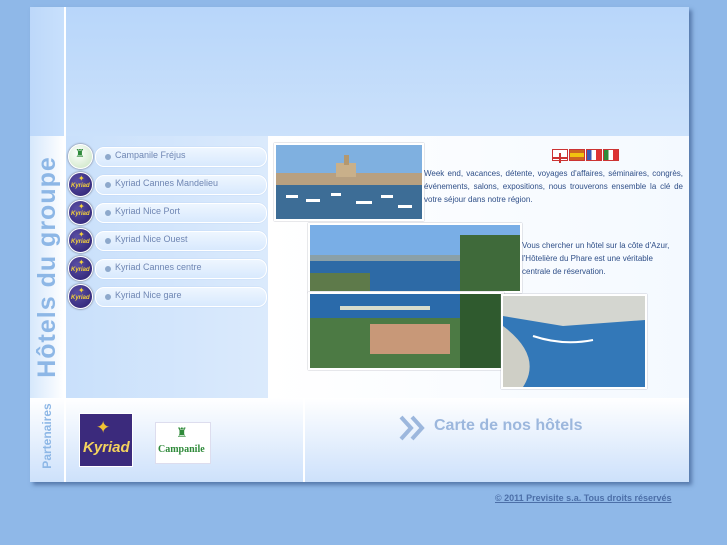  What do you see at coordinates (182, 432) in the screenshot?
I see `campanile-tower-icon: ♜` at bounding box center [182, 432].